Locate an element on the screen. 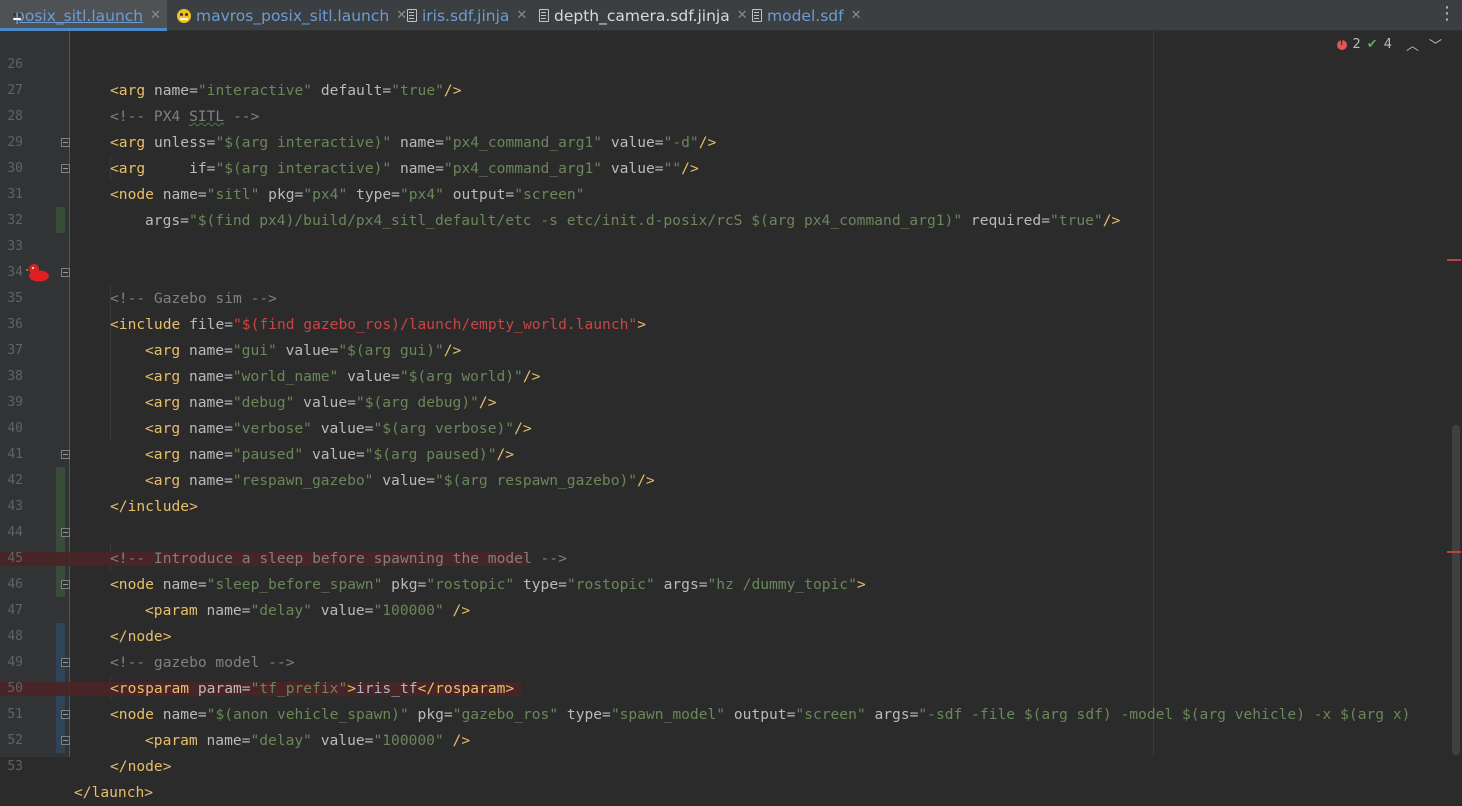 This screenshot has height=806, width=1462. code-line: 36 <arg name="gui" value="$(arg gui)"/> is located at coordinates (731, 322).